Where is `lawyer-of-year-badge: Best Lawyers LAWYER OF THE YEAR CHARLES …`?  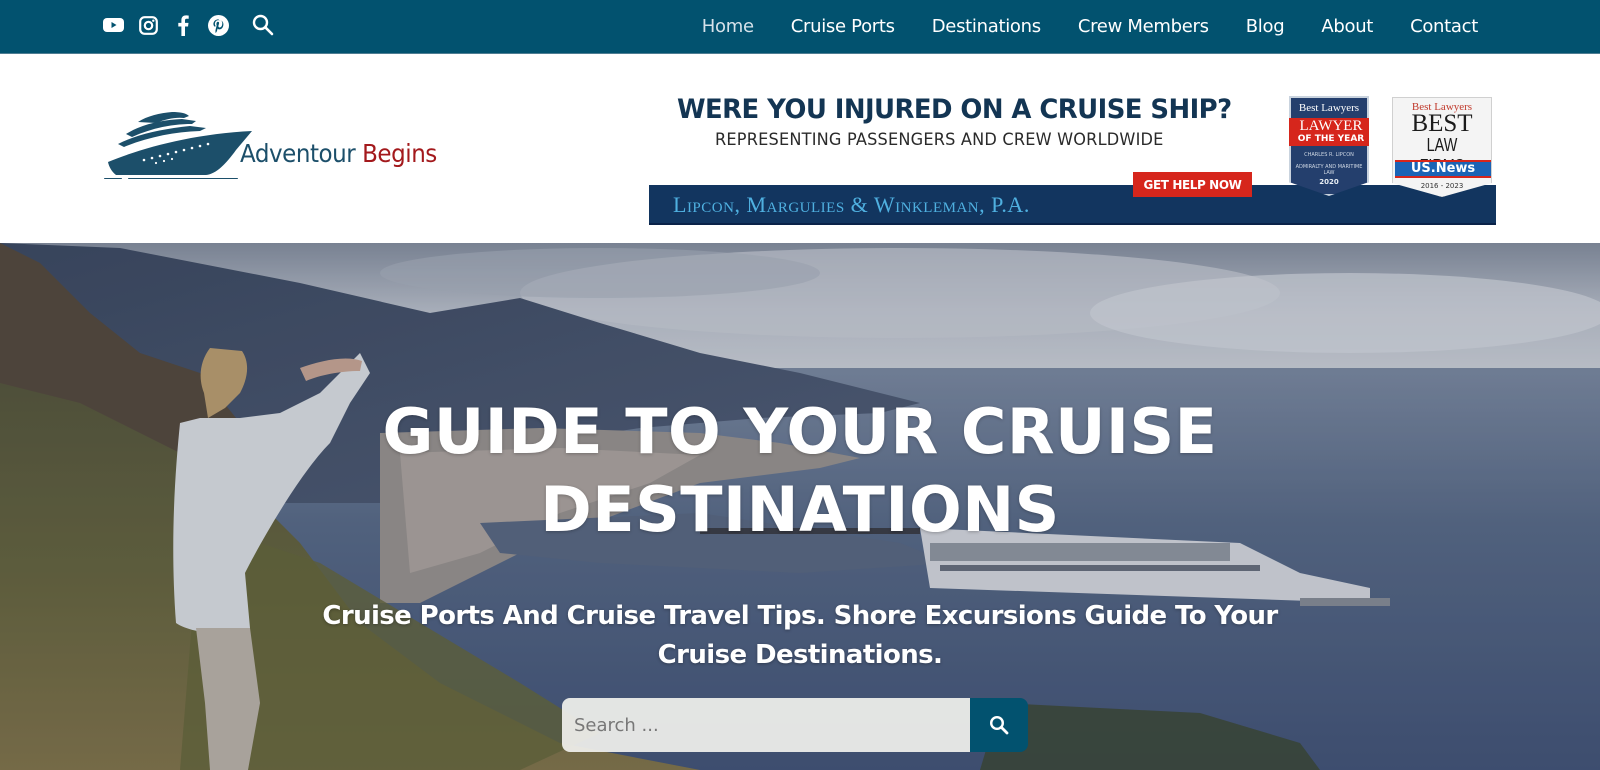 lawyer-of-year-badge: Best Lawyers LAWYER OF THE YEAR CHARLES … is located at coordinates (1329, 146).